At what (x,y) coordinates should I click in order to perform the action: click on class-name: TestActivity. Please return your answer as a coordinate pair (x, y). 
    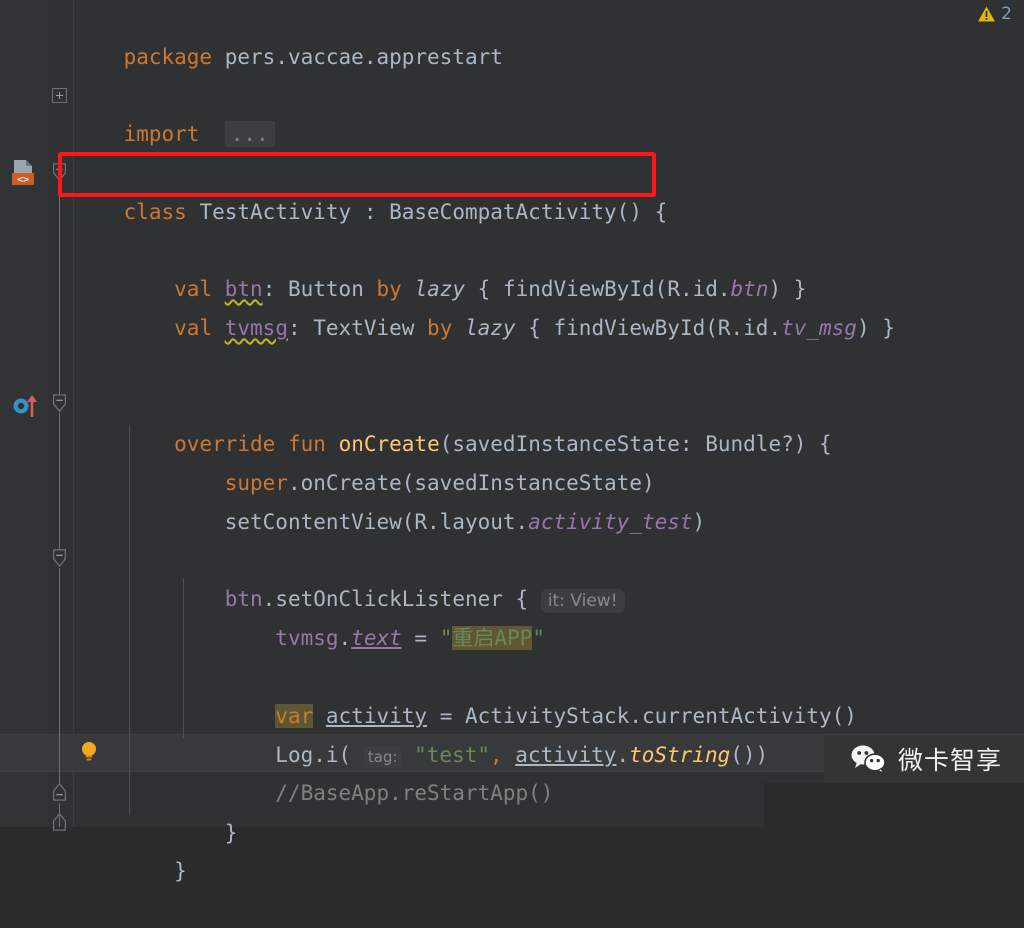
    Looking at the image, I should click on (275, 212).